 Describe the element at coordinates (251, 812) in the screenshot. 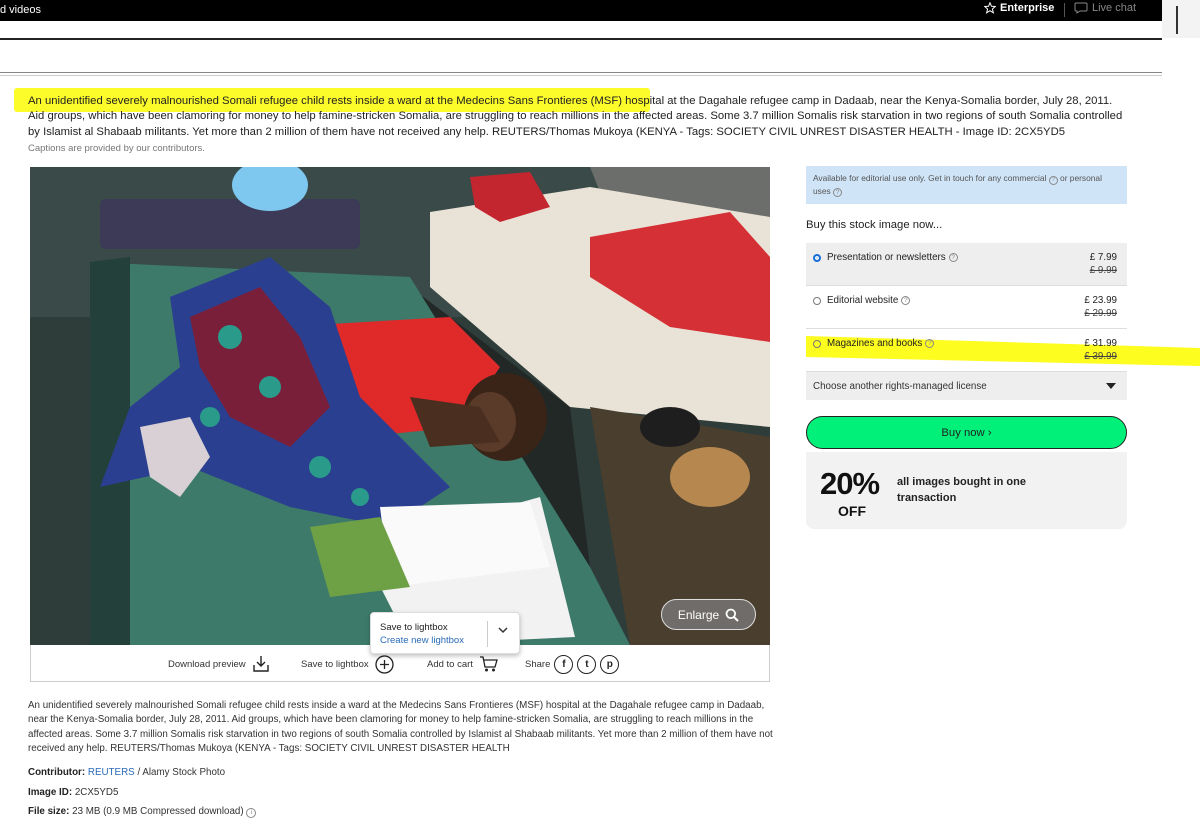

I see `info-icon: i` at that location.